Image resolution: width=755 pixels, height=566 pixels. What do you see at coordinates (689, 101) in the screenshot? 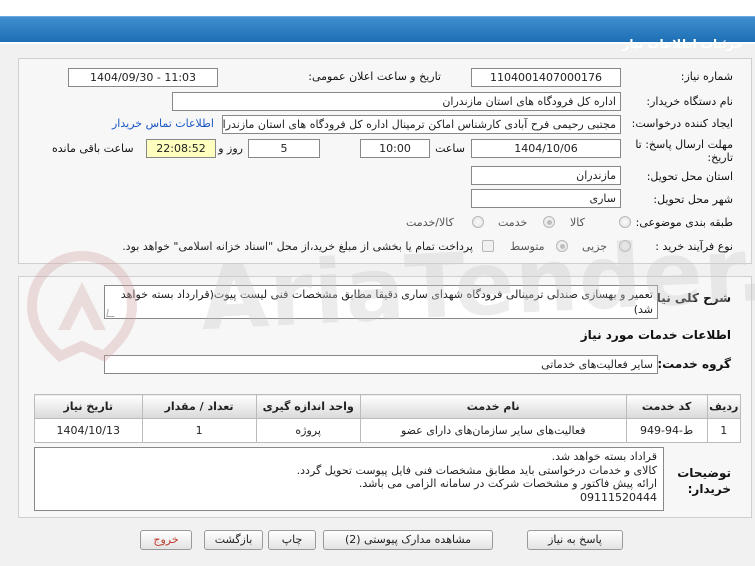
I see `buyer-org-label: نام دستگاه خریدار:` at bounding box center [689, 101].